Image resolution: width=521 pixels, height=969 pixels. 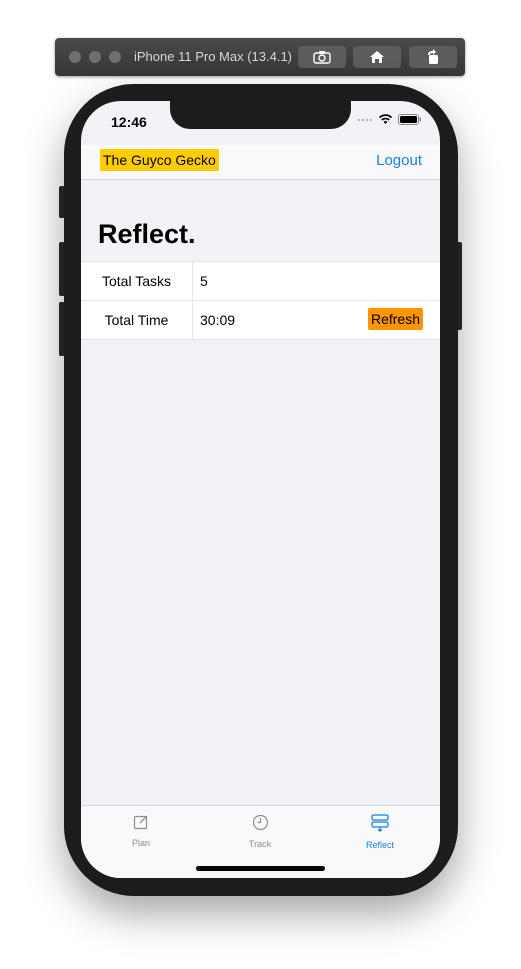 I want to click on screenshot-icon, so click(x=322, y=57).